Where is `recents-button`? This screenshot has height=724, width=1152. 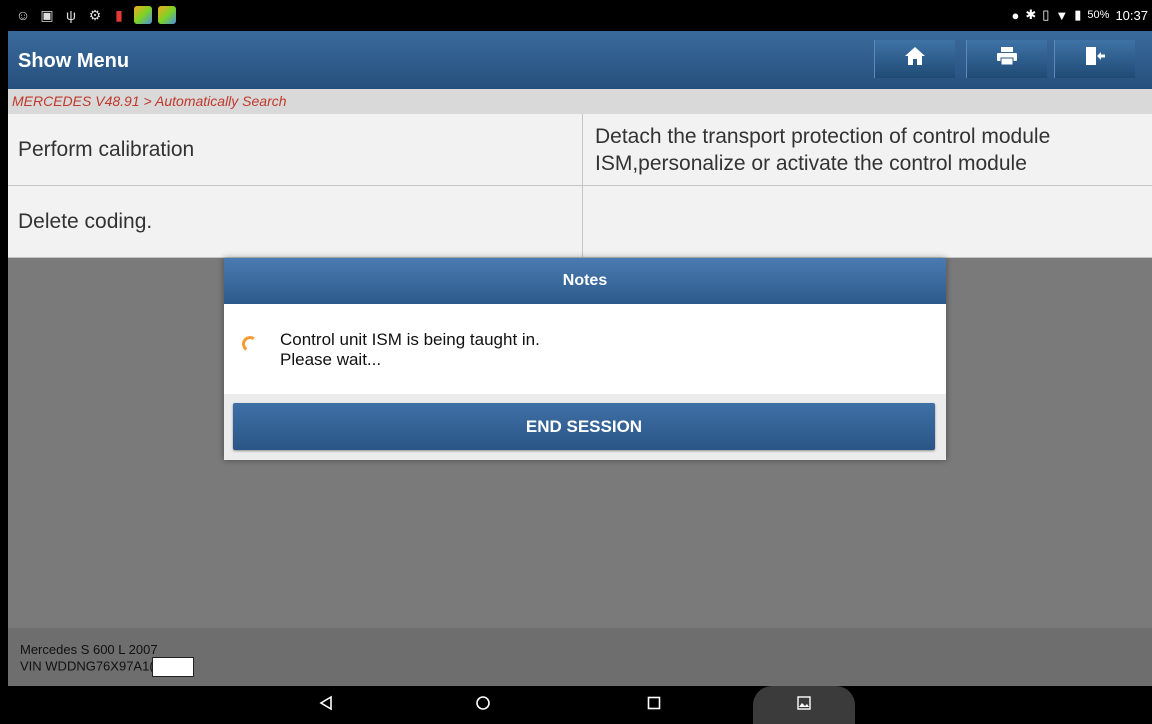
recents-button is located at coordinates (654, 705).